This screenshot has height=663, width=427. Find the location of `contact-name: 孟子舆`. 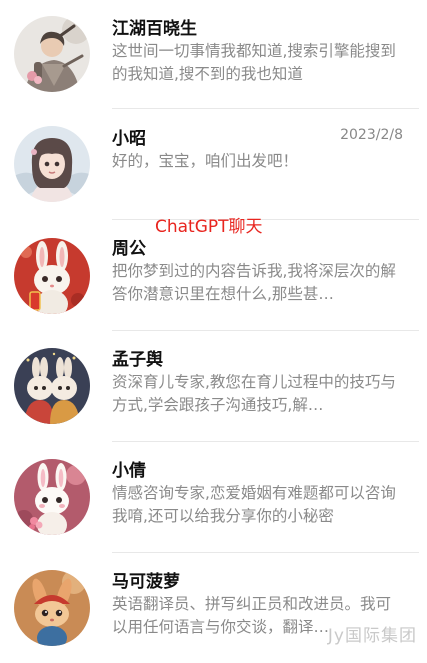

contact-name: 孟子舆 is located at coordinates (137, 360).